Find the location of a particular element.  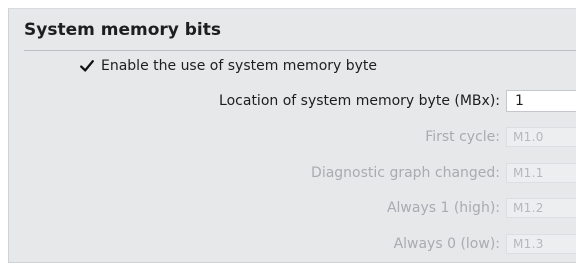

always-0-label: Always 0 (low): is located at coordinates (446, 244).